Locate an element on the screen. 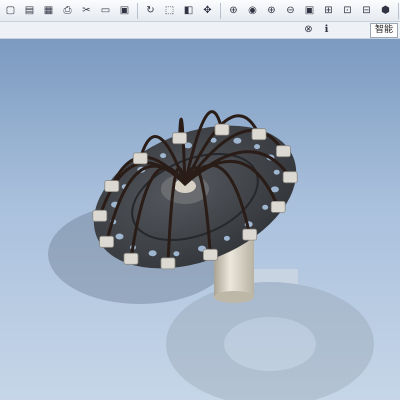 The image size is (400, 400). cut-icon: ✂ is located at coordinates (86, 11).